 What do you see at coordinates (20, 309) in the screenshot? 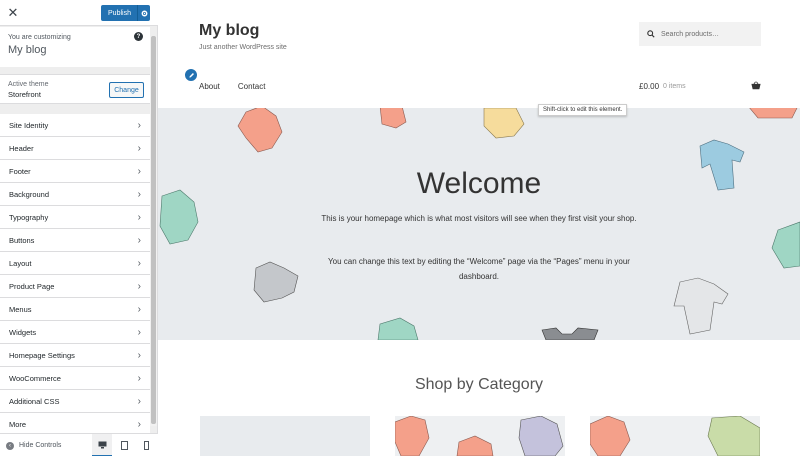
I see `section-label: Menus` at bounding box center [20, 309].